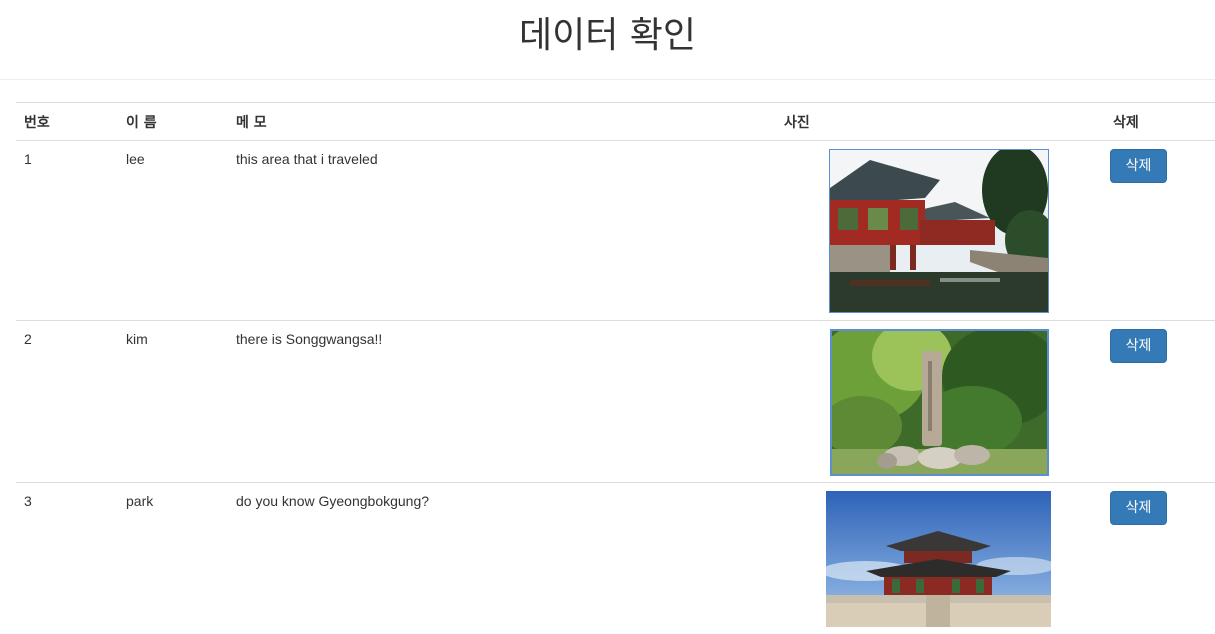 This screenshot has width=1215, height=634. Describe the element at coordinates (939, 231) in the screenshot. I see `traditional-pavilion-pond-photo` at that location.